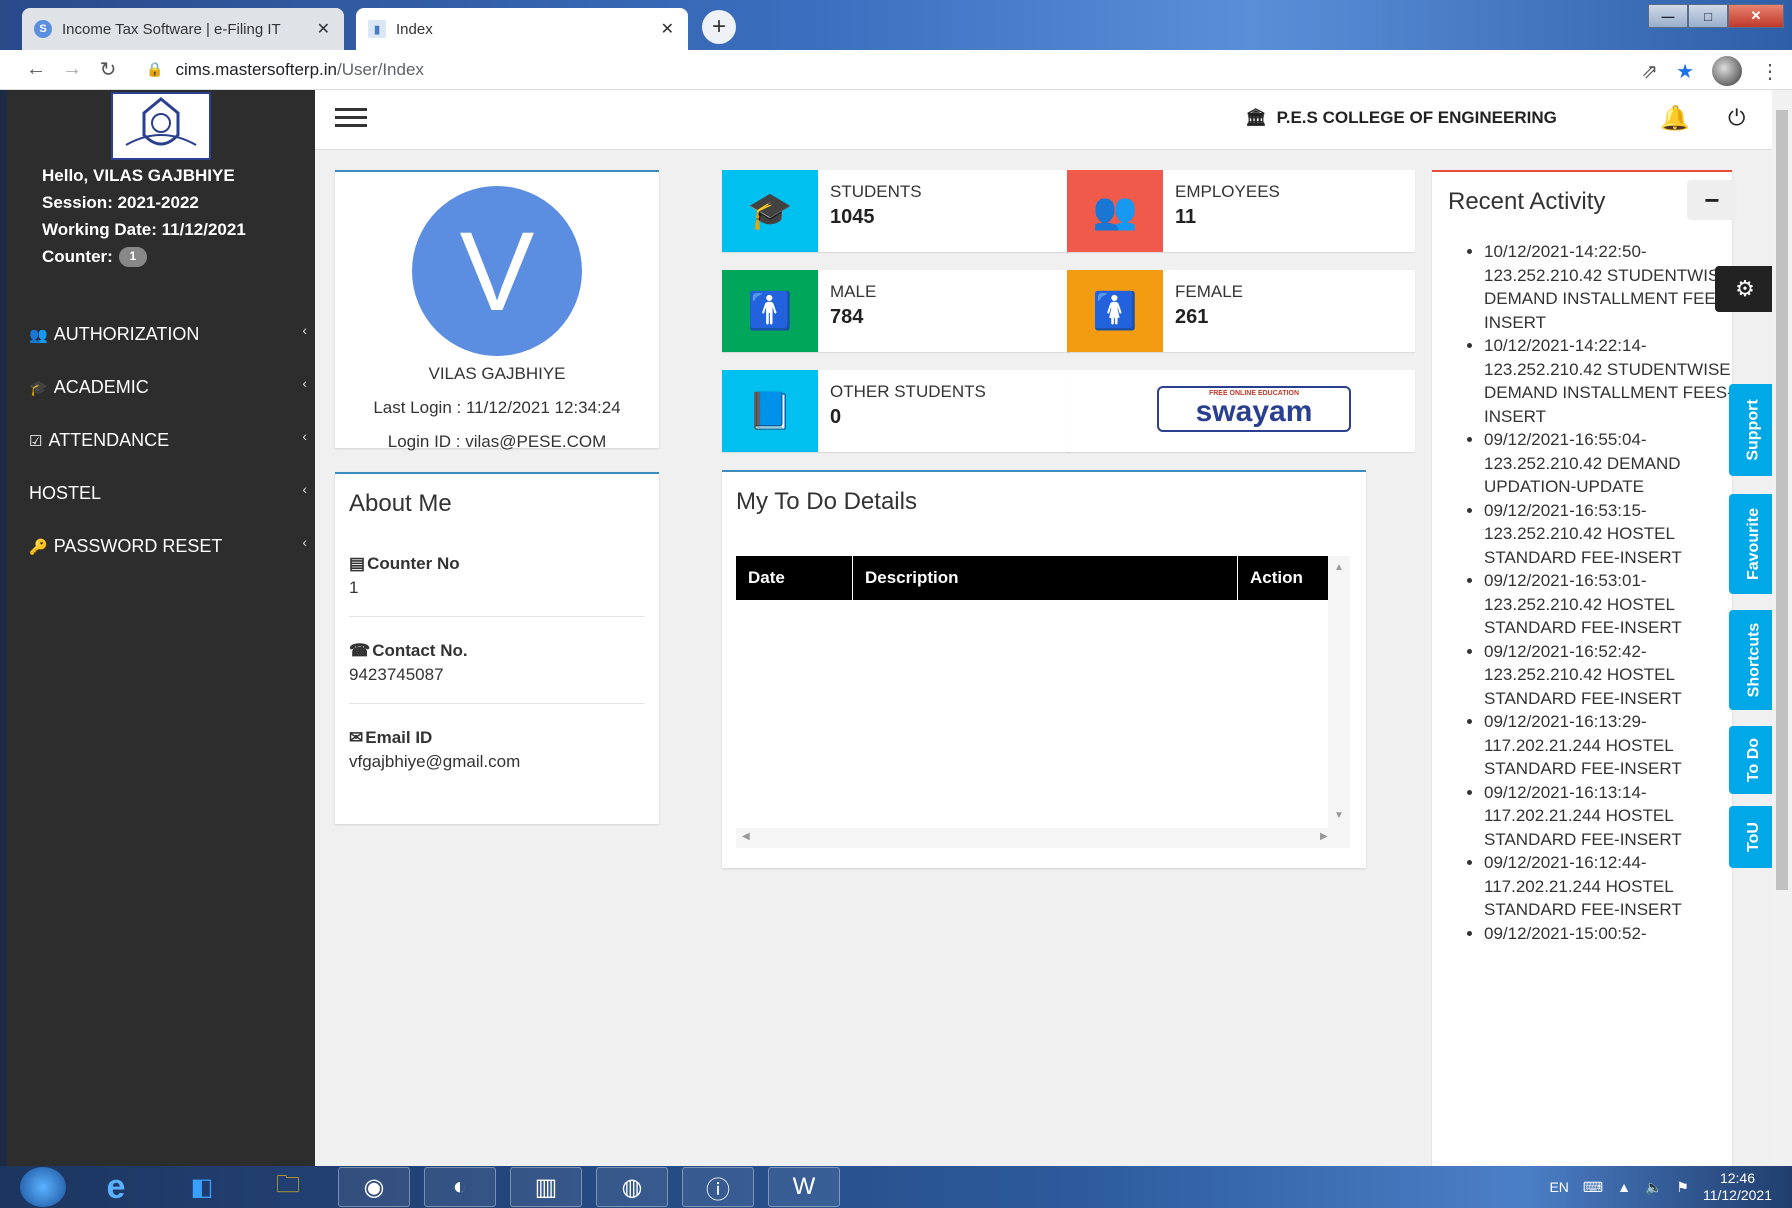 The width and height of the screenshot is (1792, 1208). What do you see at coordinates (1339, 692) in the screenshot?
I see `vertical-scrollbar: ▲ ▼` at bounding box center [1339, 692].